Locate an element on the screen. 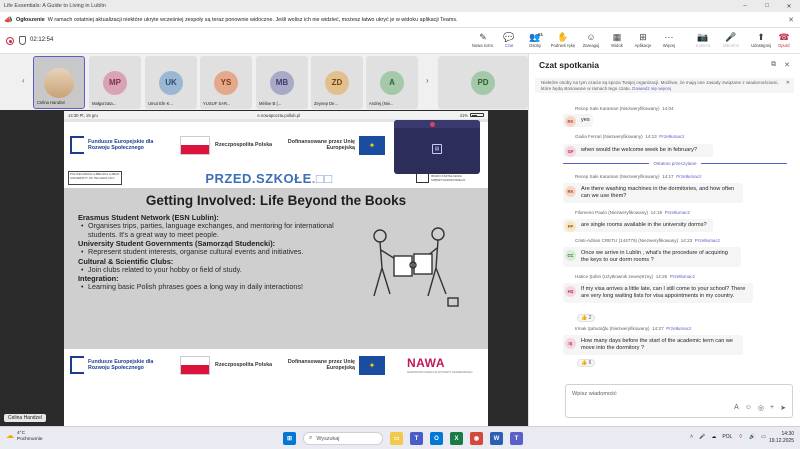 The height and width of the screenshot is (449, 800). more-button: ⋯ Więcej is located at coordinates (669, 42).